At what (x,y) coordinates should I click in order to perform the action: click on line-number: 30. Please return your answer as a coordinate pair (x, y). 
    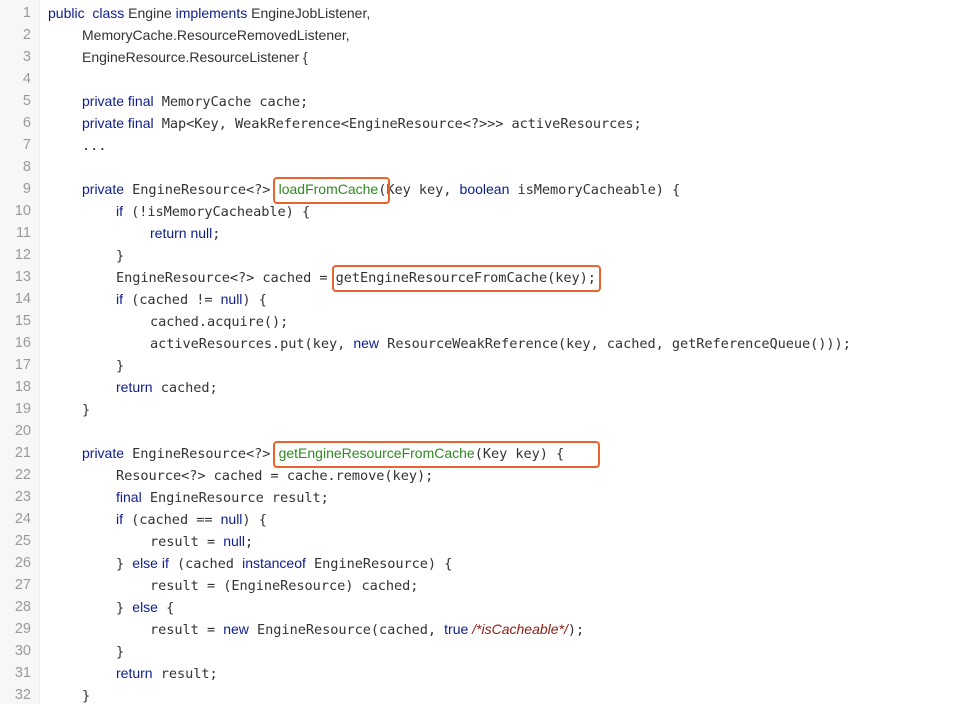
    Looking at the image, I should click on (22, 651).